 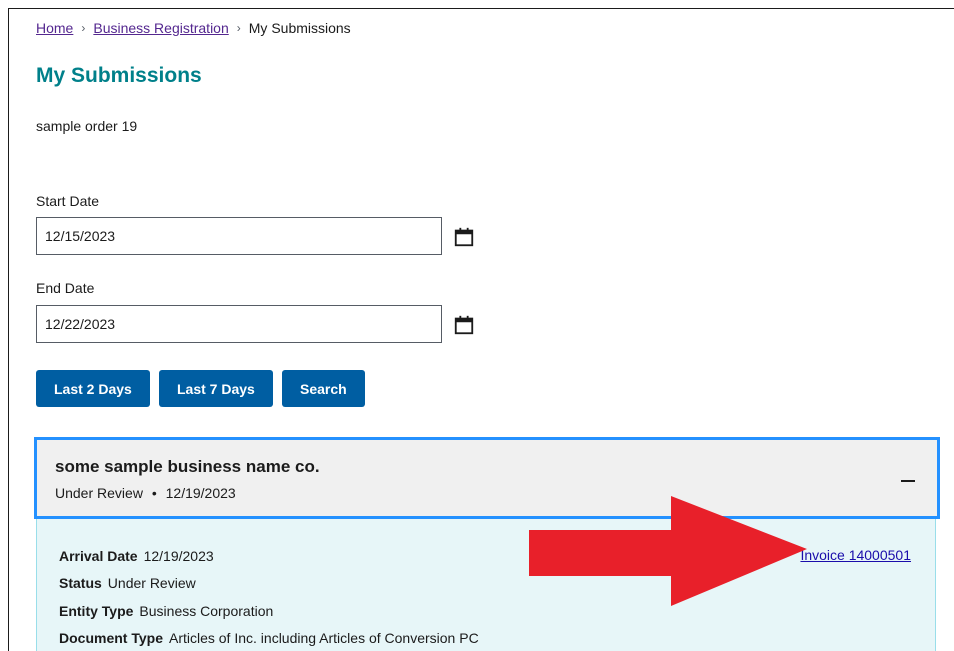 What do you see at coordinates (99, 493) in the screenshot?
I see `submission-status: Under Review` at bounding box center [99, 493].